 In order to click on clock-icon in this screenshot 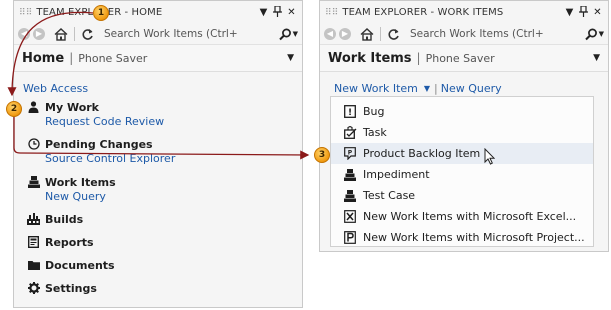, I will do `click(33, 144)`.